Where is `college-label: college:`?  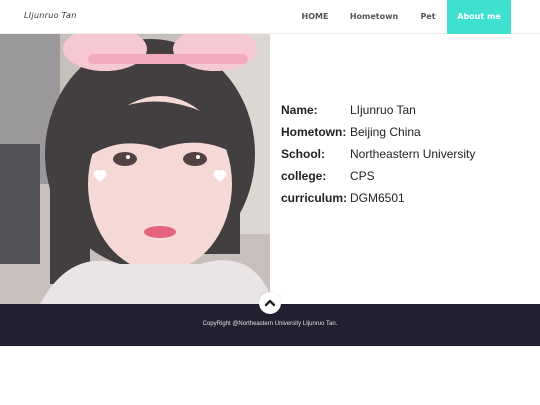
college-label: college: is located at coordinates (304, 176).